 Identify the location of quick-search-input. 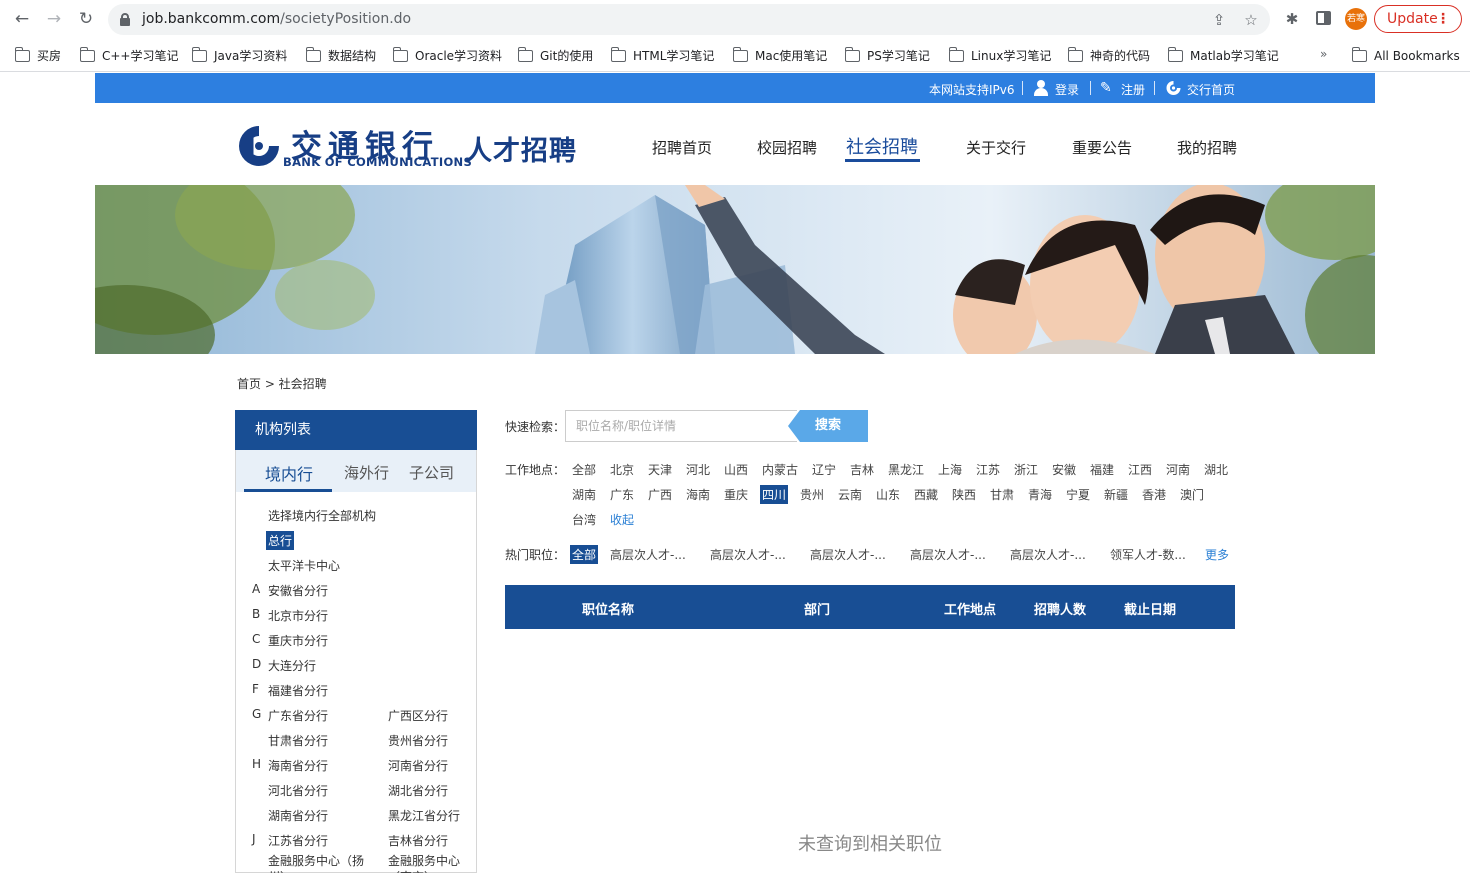
(681, 426).